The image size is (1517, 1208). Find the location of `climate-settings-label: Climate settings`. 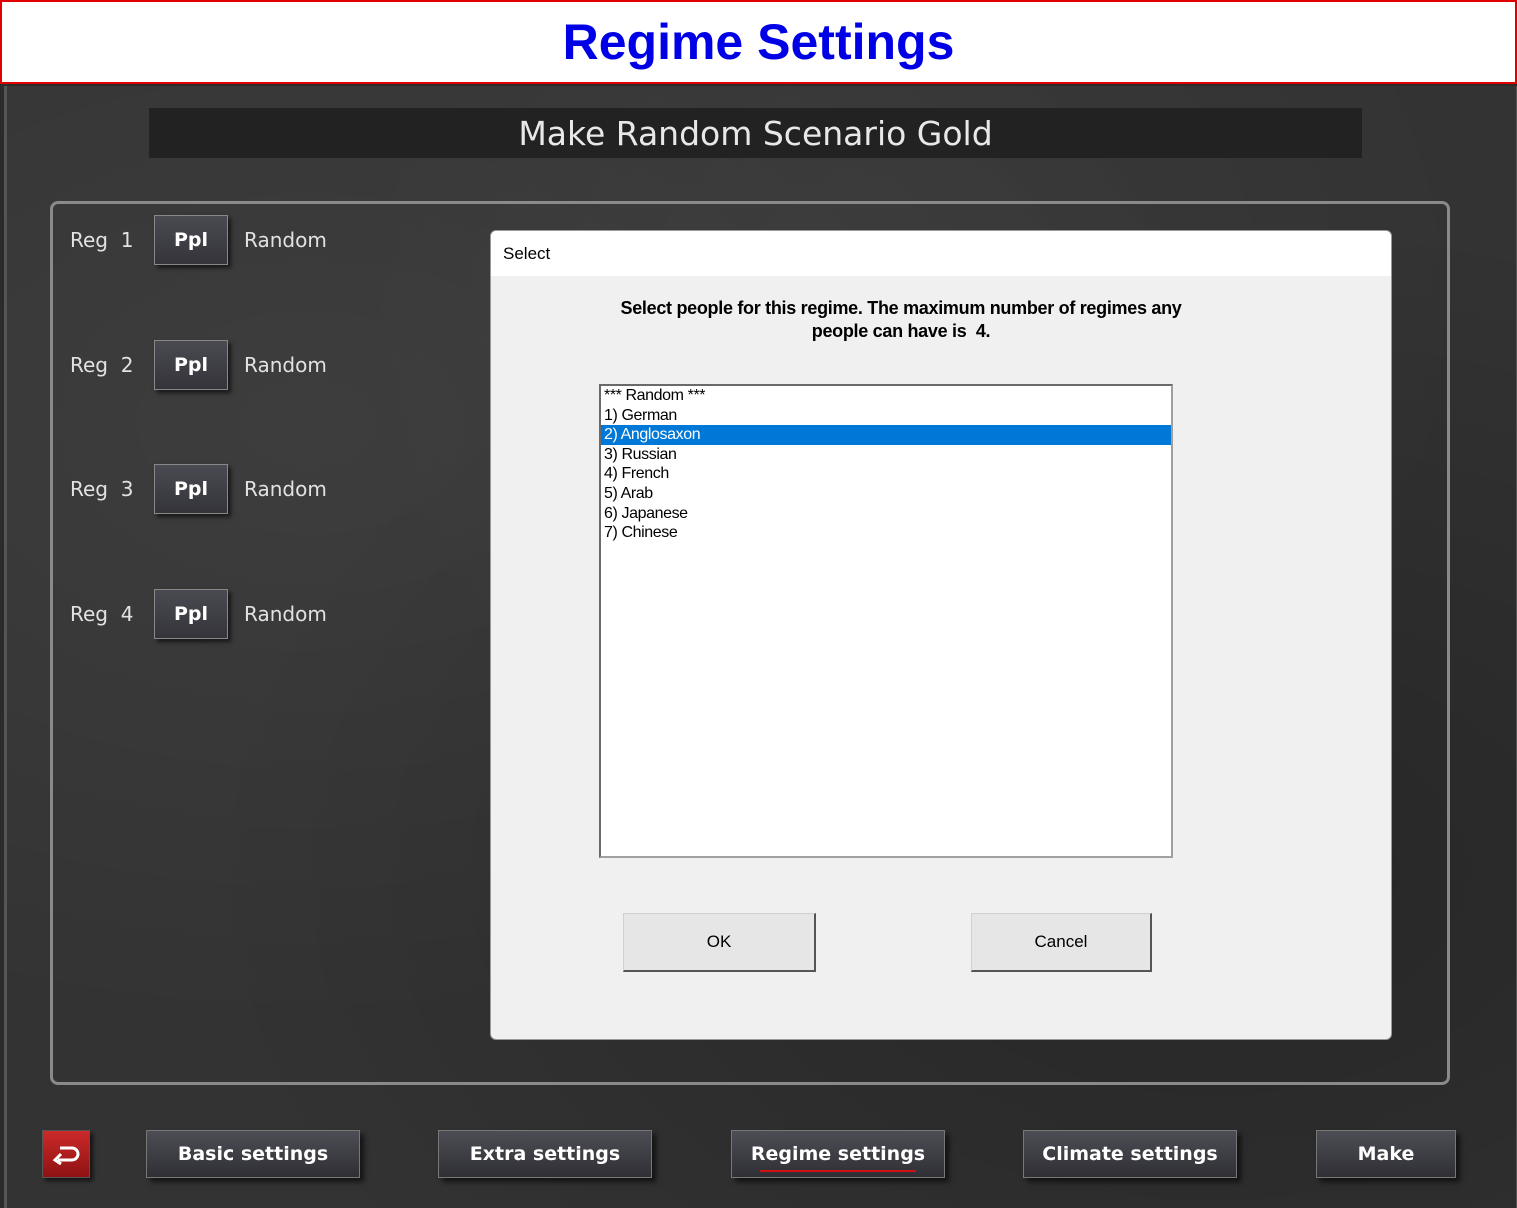

climate-settings-label: Climate settings is located at coordinates (1130, 1154).